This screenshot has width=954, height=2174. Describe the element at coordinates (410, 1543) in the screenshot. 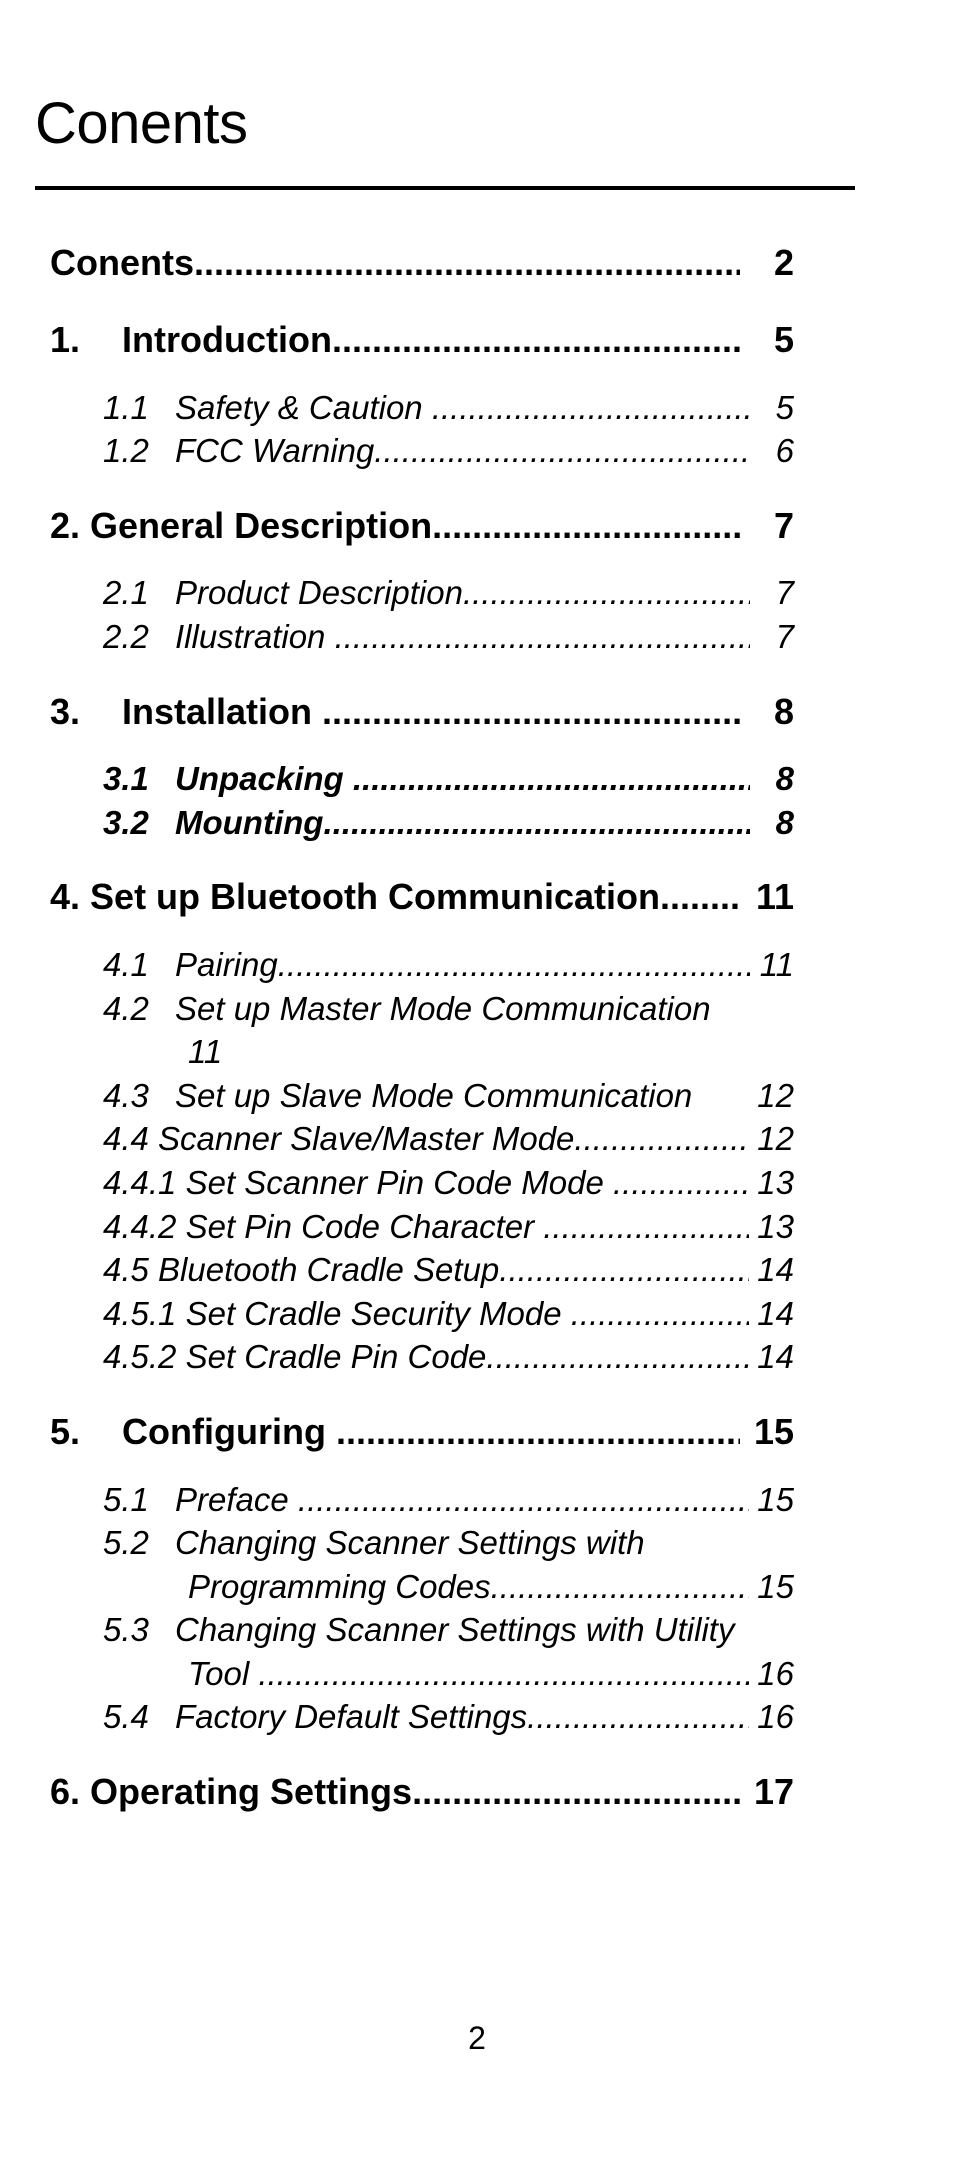

I see `toc-entry-label: Changing Scanner Settings with` at that location.